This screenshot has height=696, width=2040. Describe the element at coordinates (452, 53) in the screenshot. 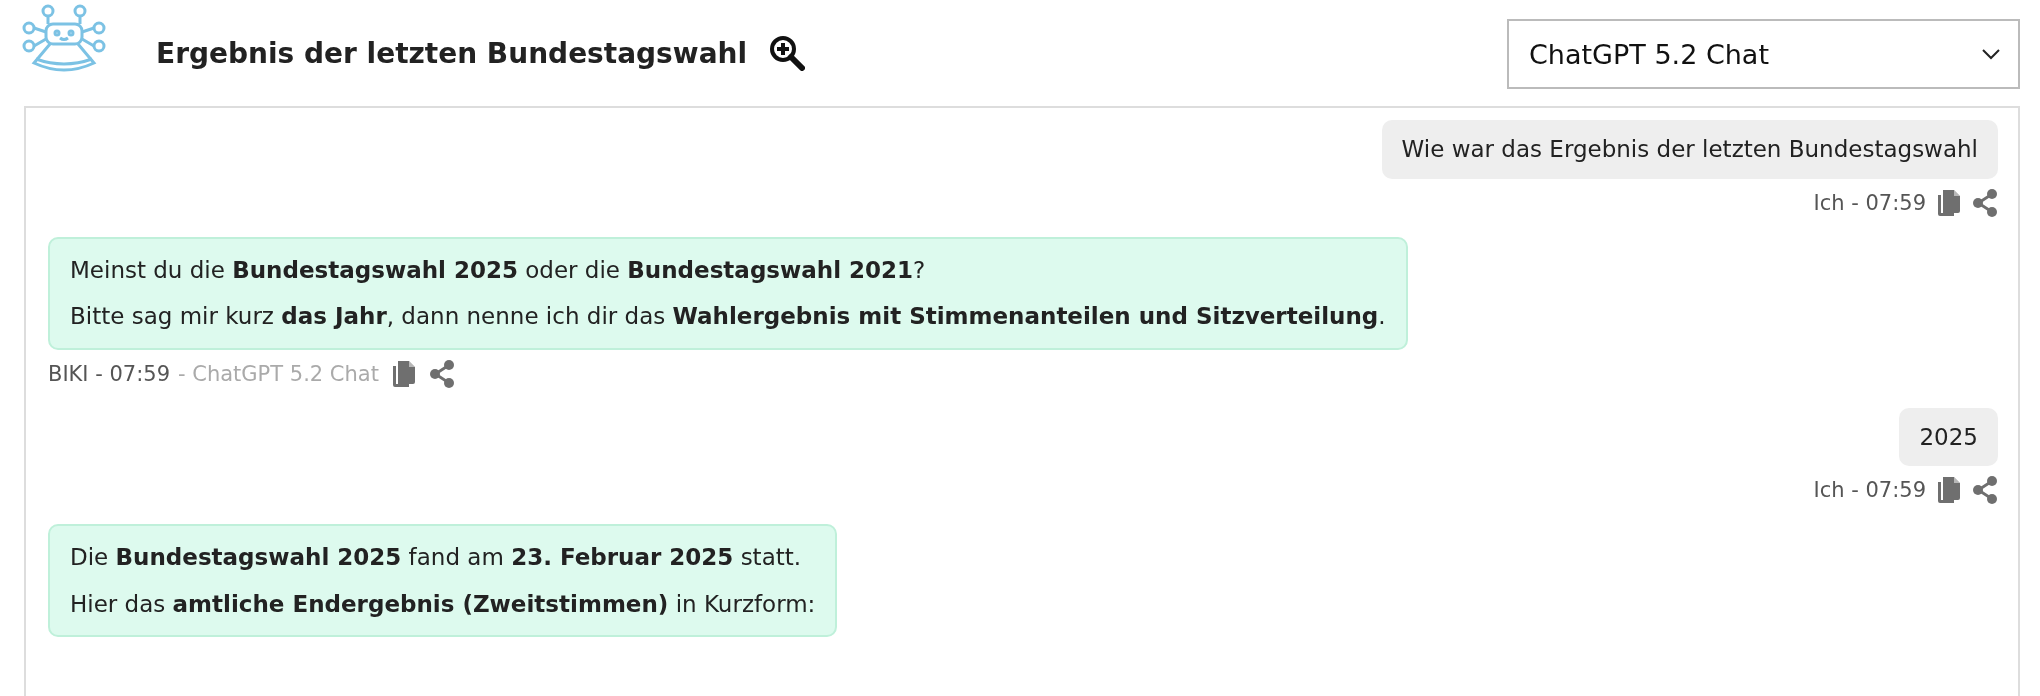

I see `chat-title: Ergebnis der letzten Bundestagswahl` at that location.